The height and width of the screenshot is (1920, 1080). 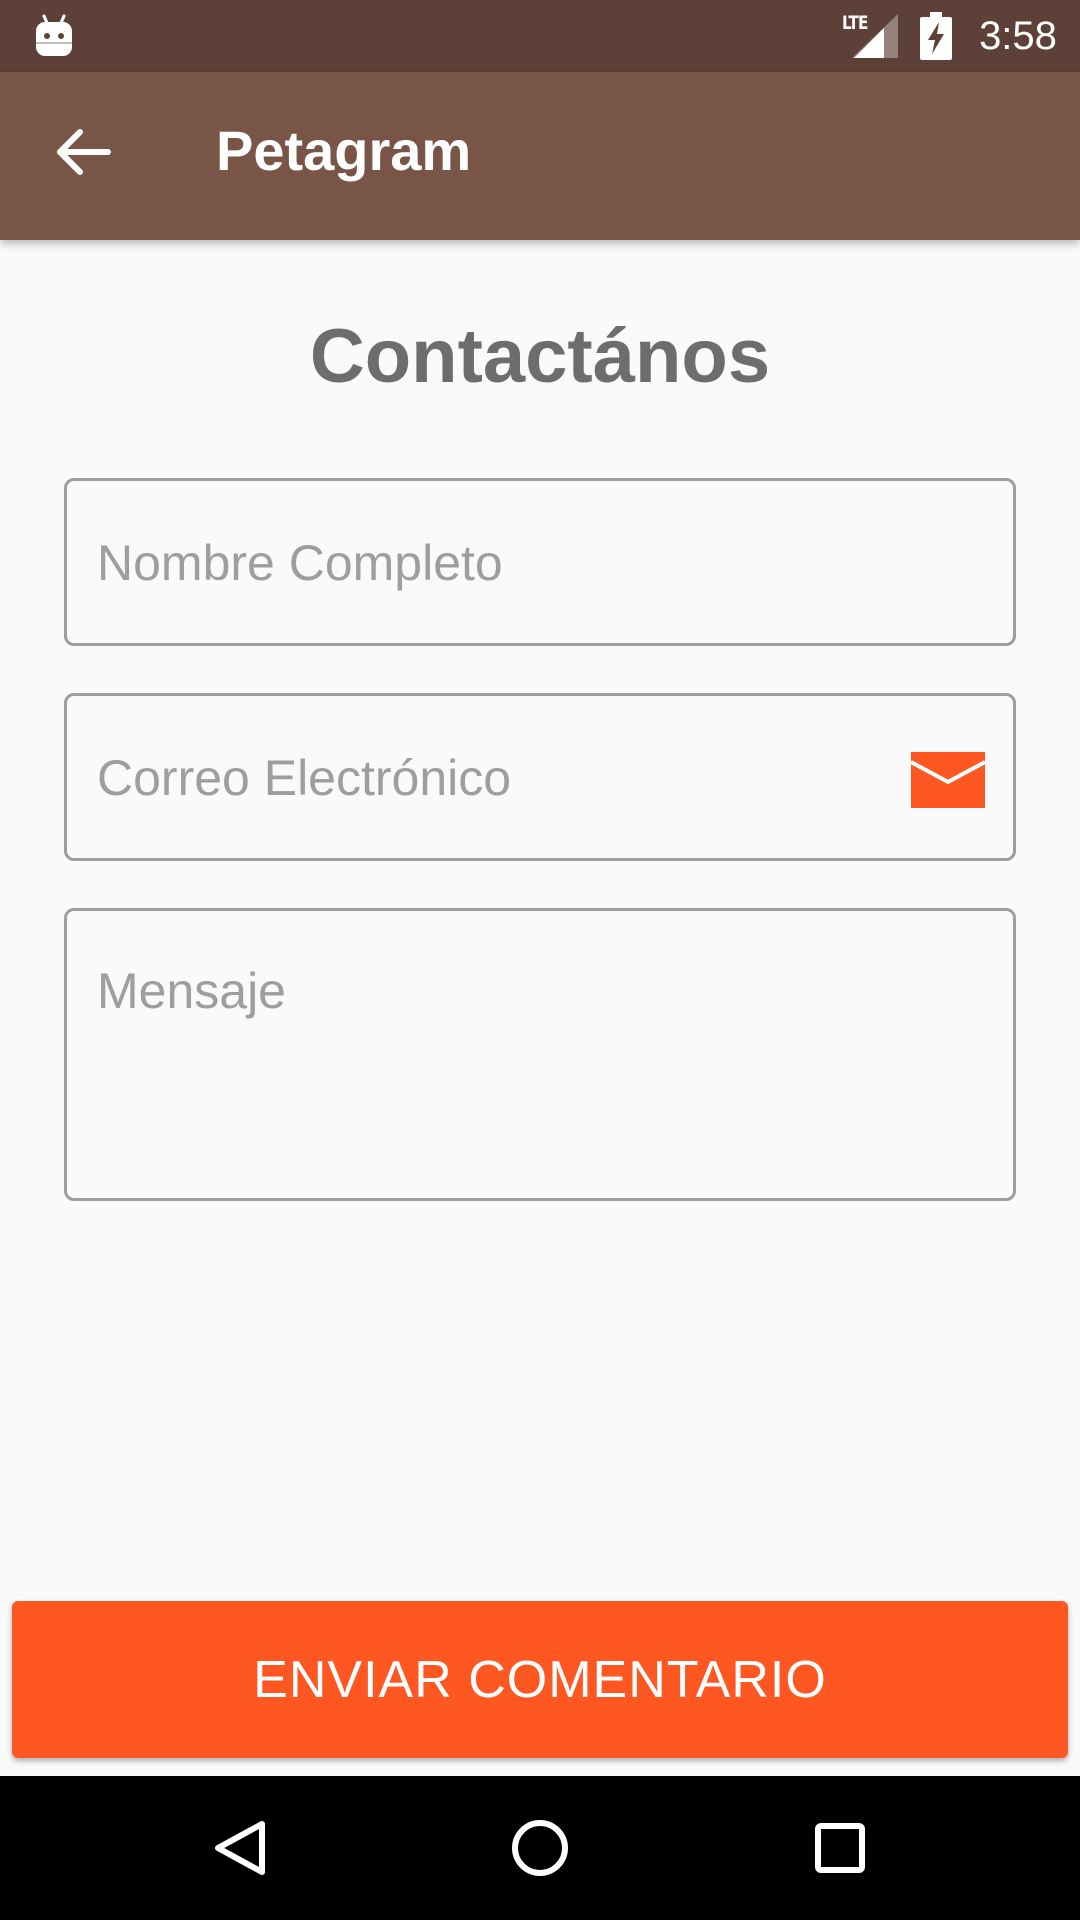 I want to click on email-input, so click(x=497, y=778).